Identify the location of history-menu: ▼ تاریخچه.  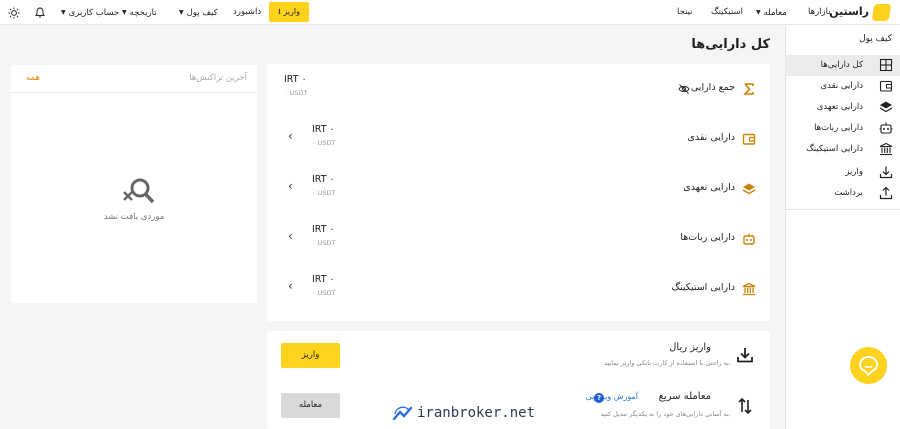
(139, 12).